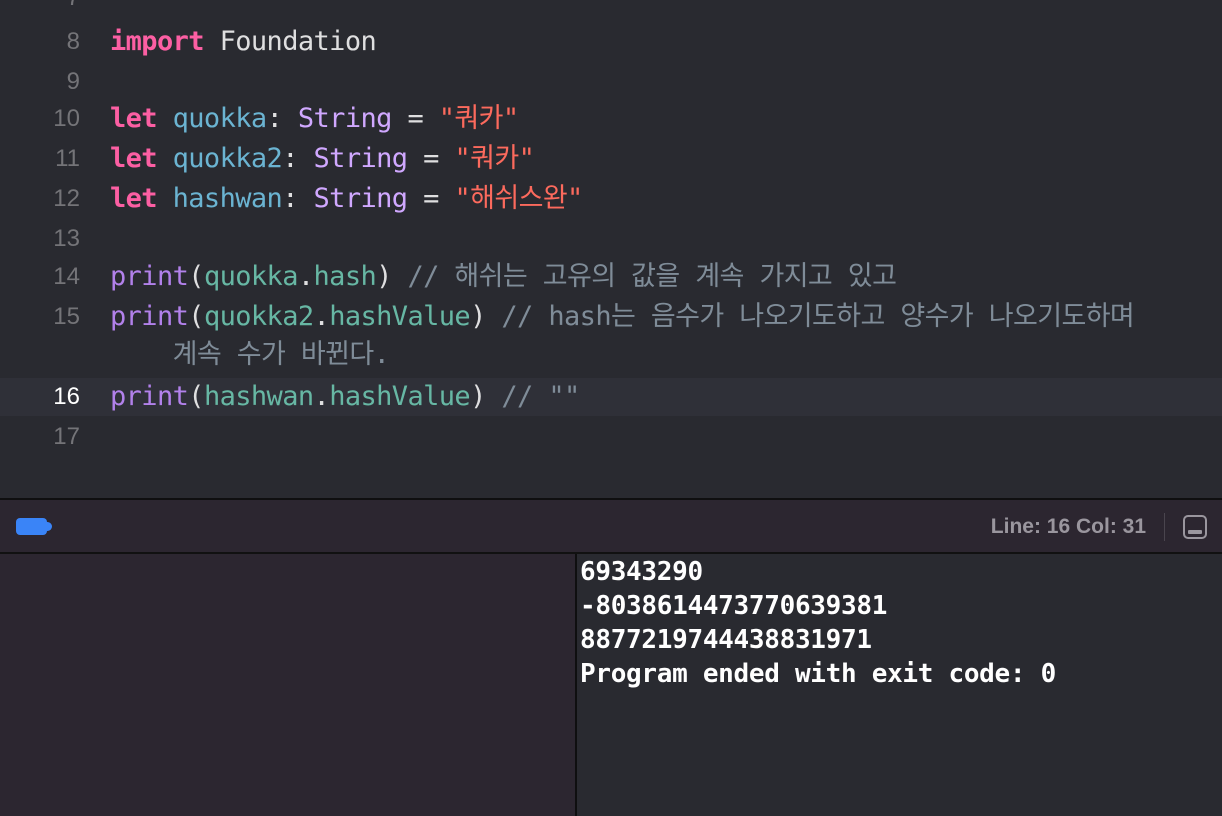 This screenshot has width=1222, height=816. Describe the element at coordinates (251, 276) in the screenshot. I see `token-var: quokka` at that location.